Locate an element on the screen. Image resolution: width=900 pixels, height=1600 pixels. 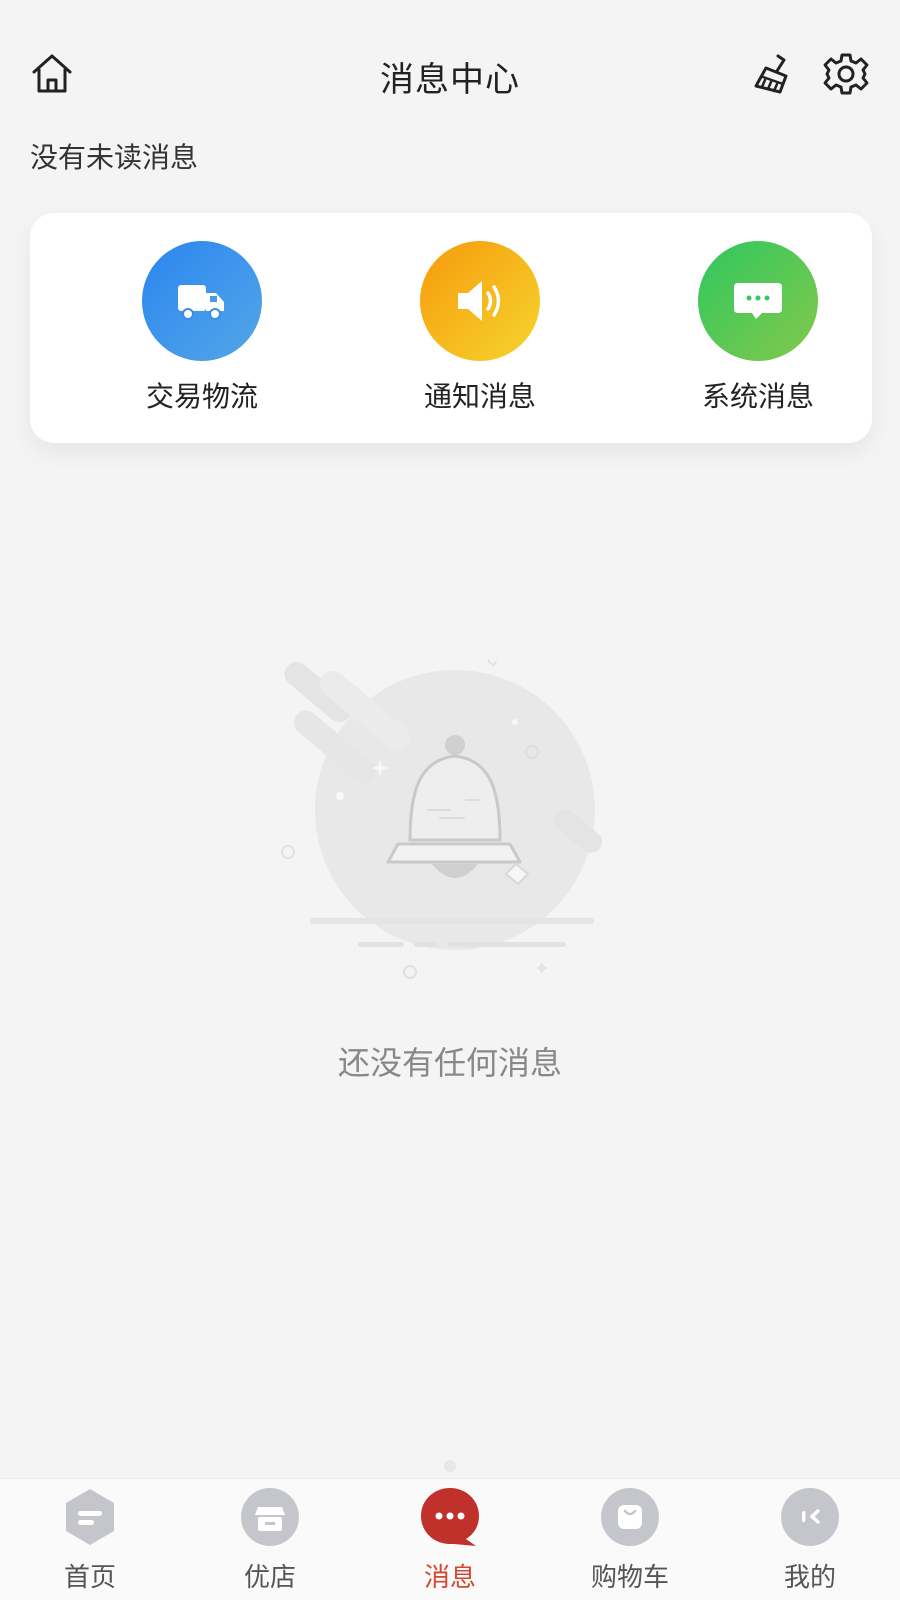
tab-label: 优店 is located at coordinates (269, 1578).